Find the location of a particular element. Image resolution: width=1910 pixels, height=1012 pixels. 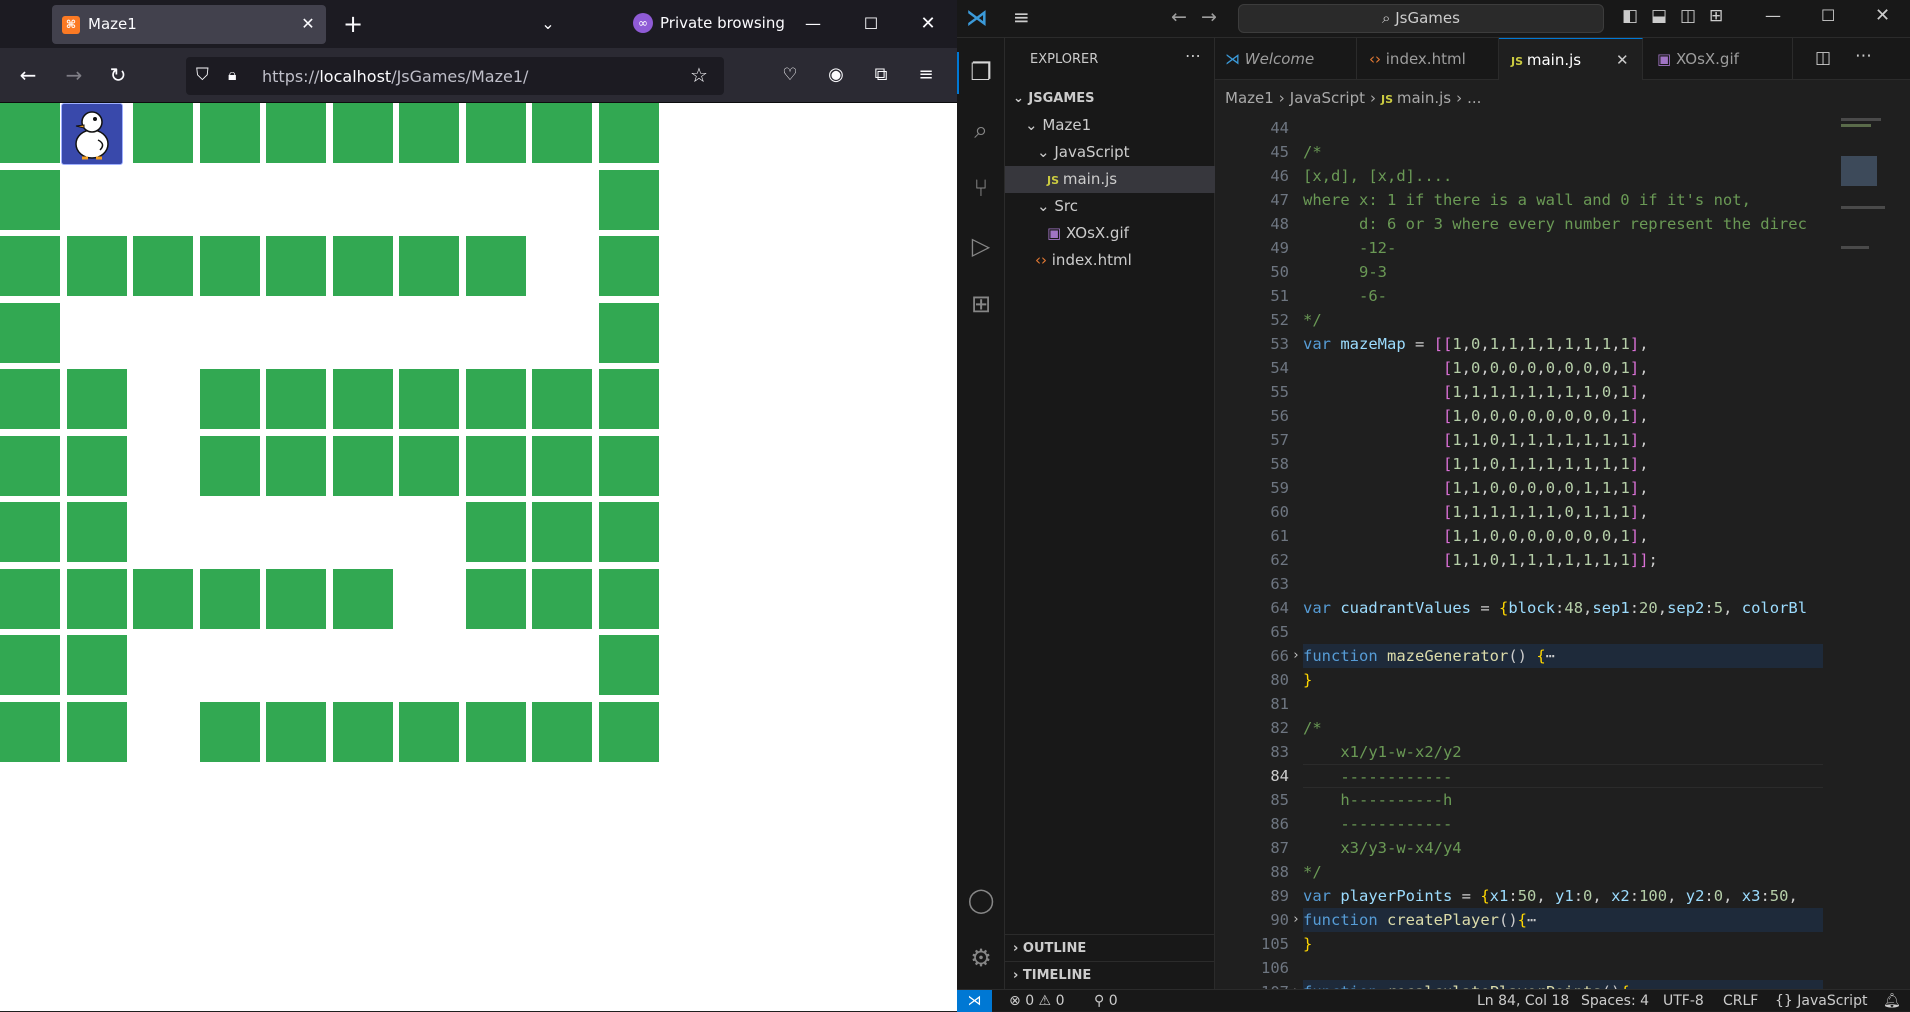

split-editor-icon: ◫ is located at coordinates (1823, 58).